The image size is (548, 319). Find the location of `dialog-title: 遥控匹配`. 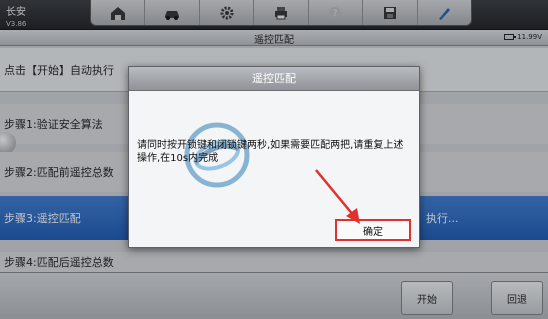

dialog-title: 遥控匹配 is located at coordinates (274, 79).